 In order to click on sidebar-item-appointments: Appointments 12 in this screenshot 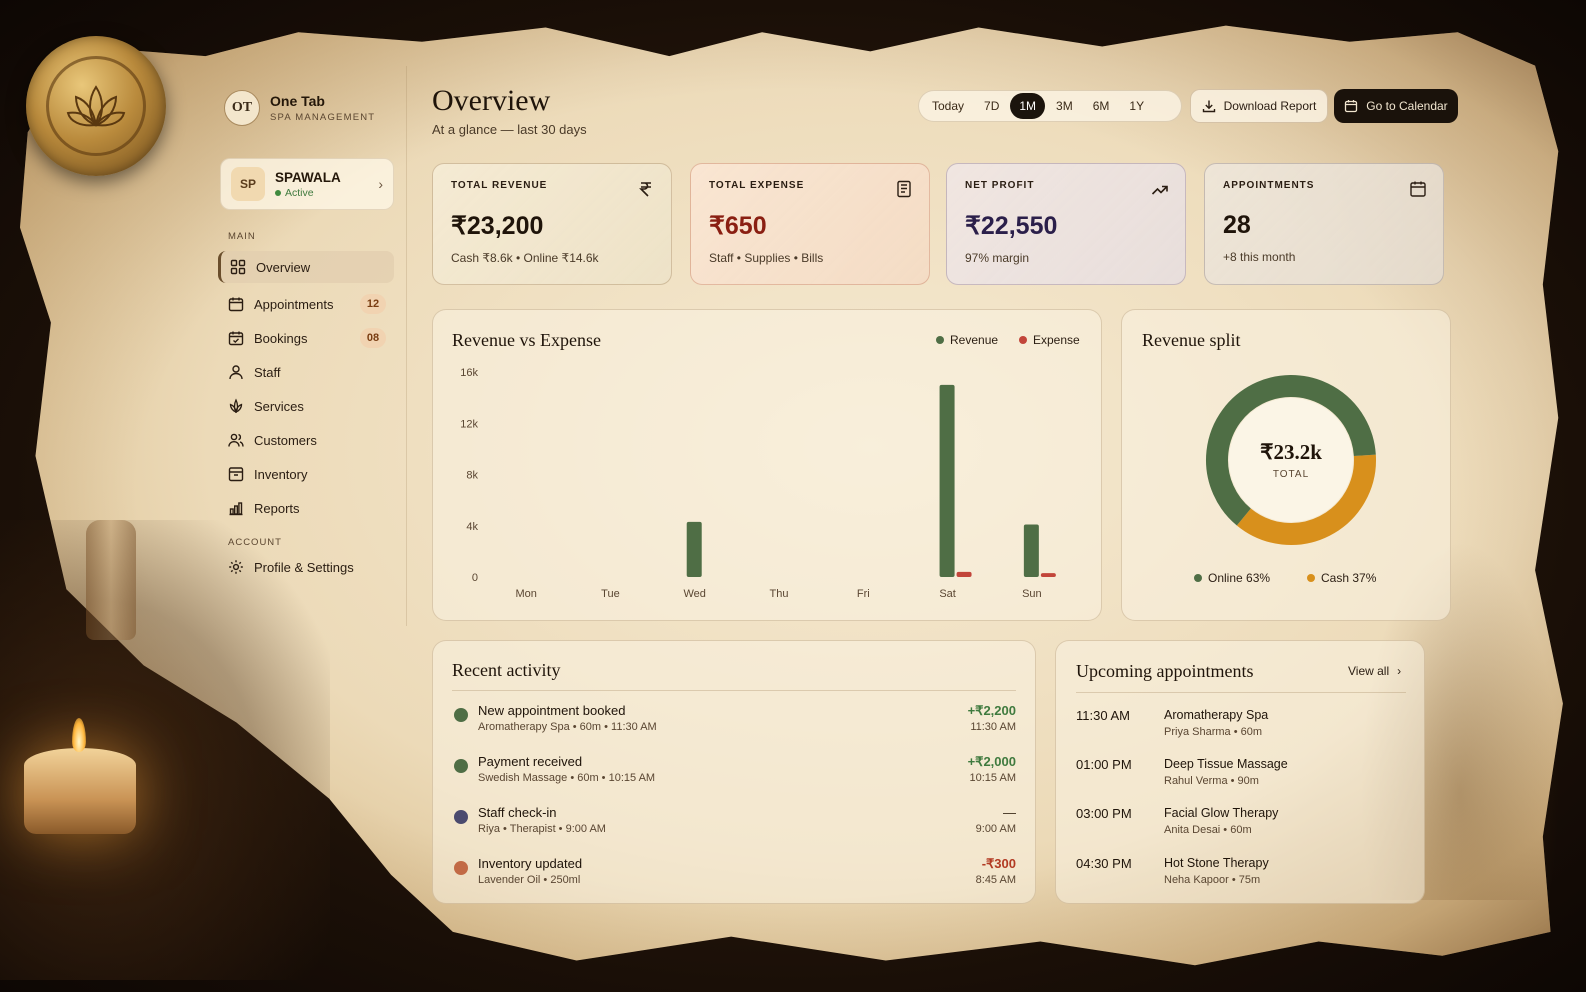, I will do `click(306, 304)`.